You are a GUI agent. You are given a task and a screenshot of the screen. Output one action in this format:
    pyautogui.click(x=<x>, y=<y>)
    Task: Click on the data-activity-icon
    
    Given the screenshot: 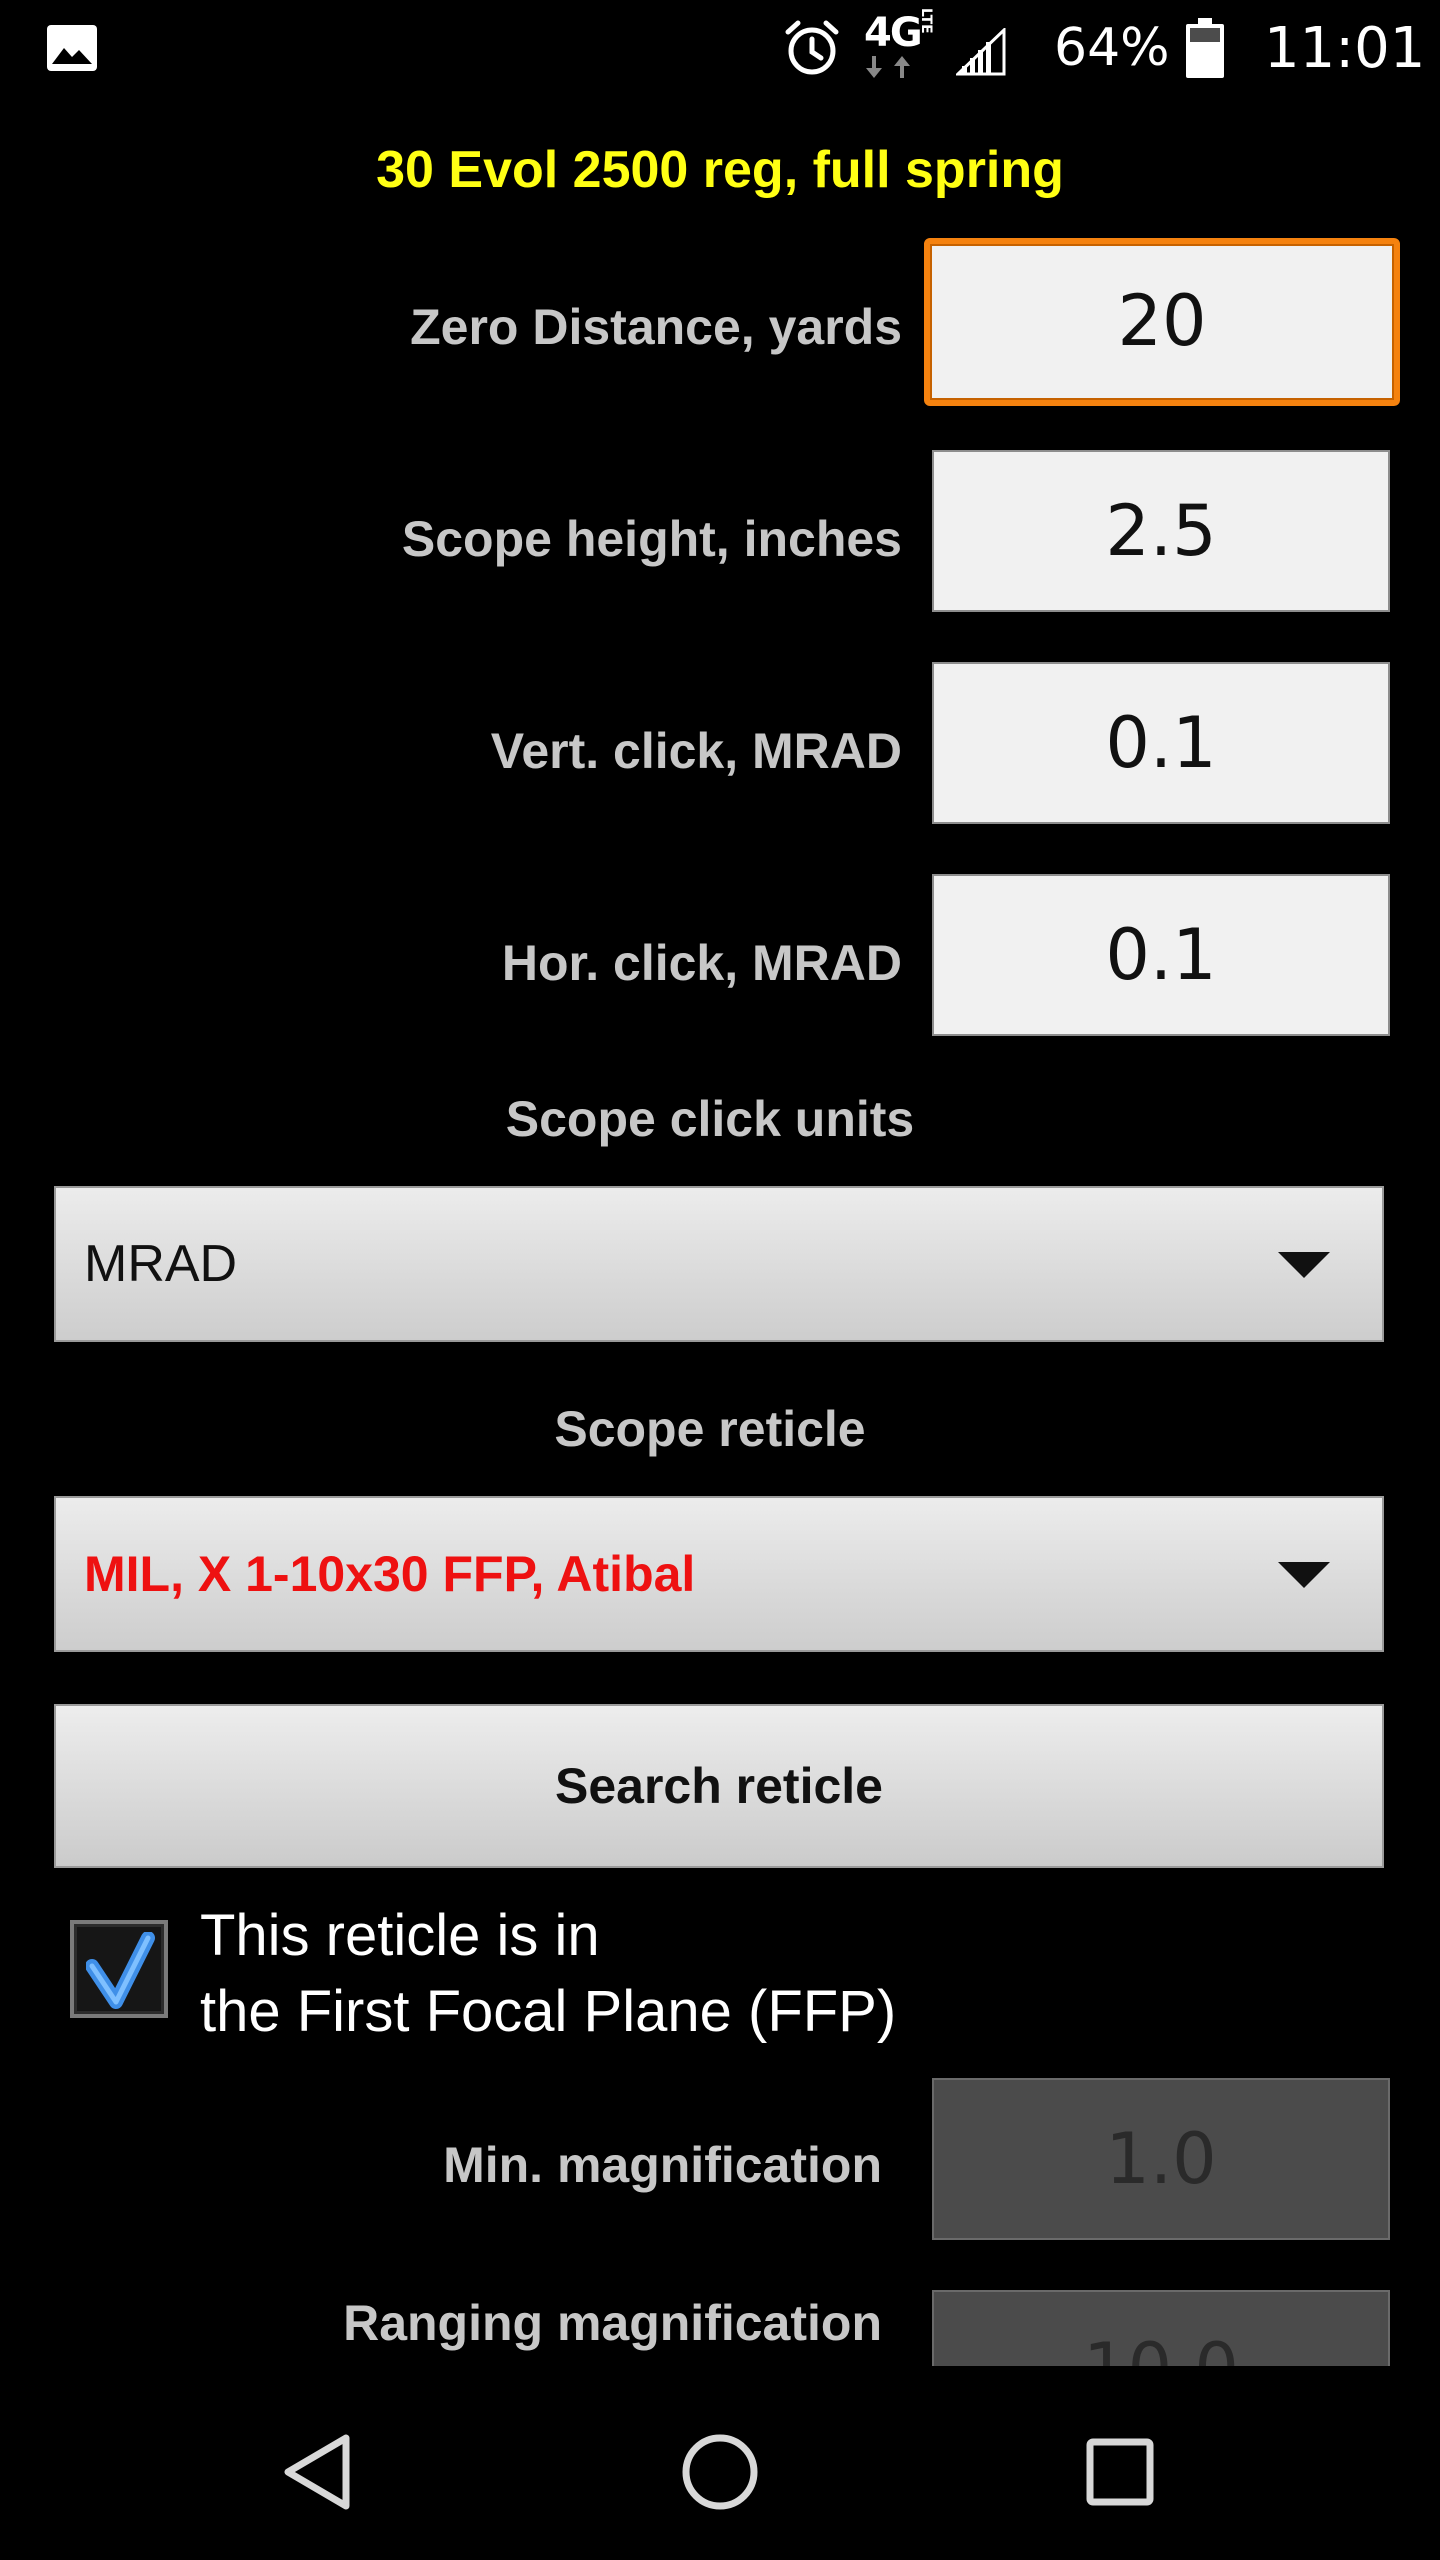 What is the action you would take?
    pyautogui.click(x=888, y=67)
    